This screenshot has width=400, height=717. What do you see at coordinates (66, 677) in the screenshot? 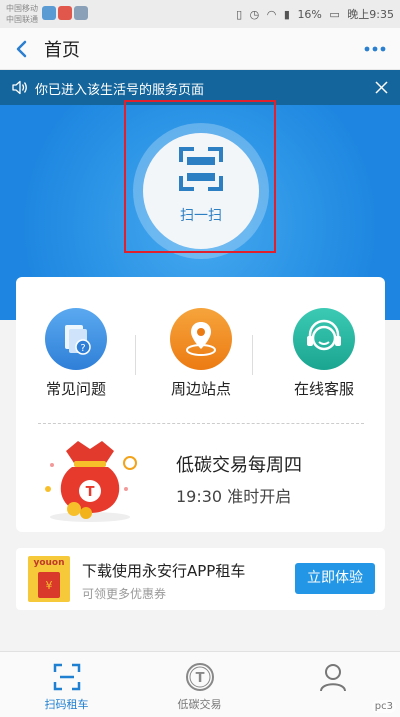
I see `scan-icon` at bounding box center [66, 677].